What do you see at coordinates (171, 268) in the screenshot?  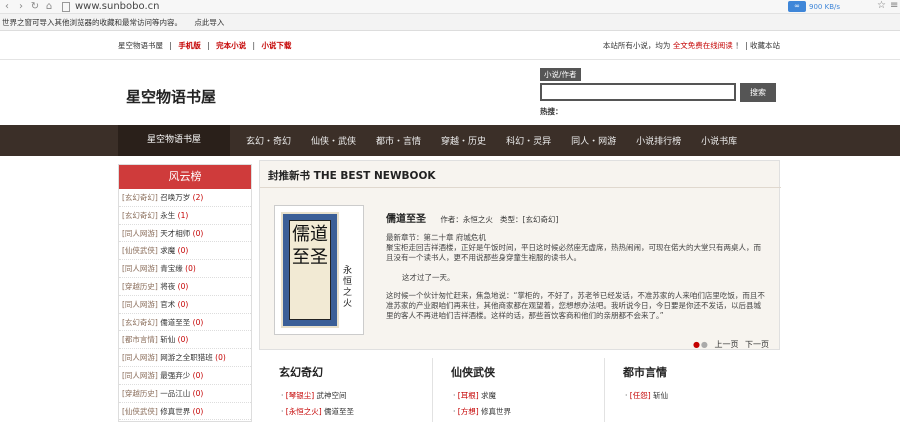 I see `ranking-item-title: 青宝缘` at bounding box center [171, 268].